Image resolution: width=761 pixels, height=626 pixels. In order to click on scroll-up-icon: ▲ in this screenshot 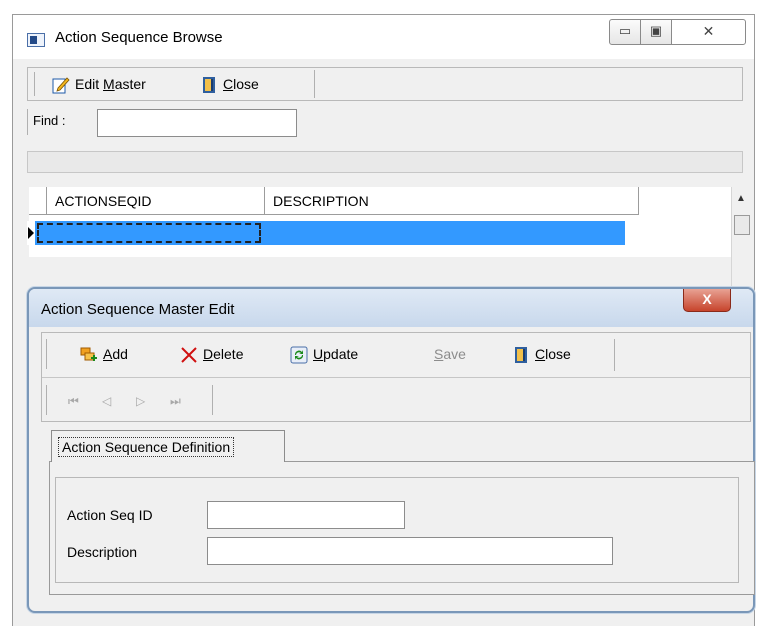, I will do `click(741, 198)`.